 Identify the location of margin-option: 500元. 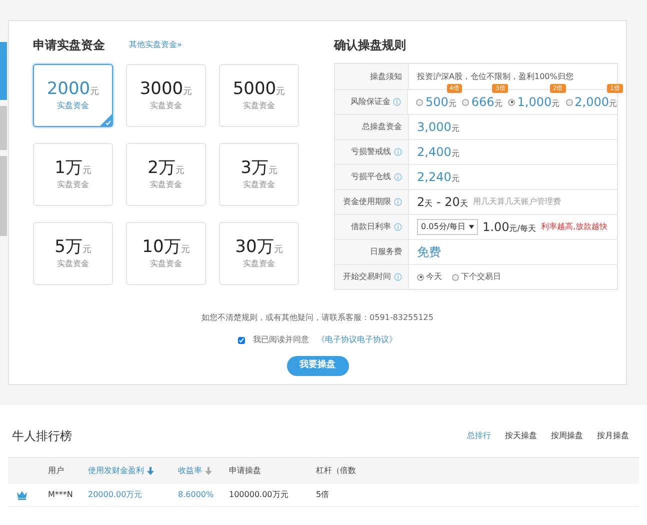
(436, 102).